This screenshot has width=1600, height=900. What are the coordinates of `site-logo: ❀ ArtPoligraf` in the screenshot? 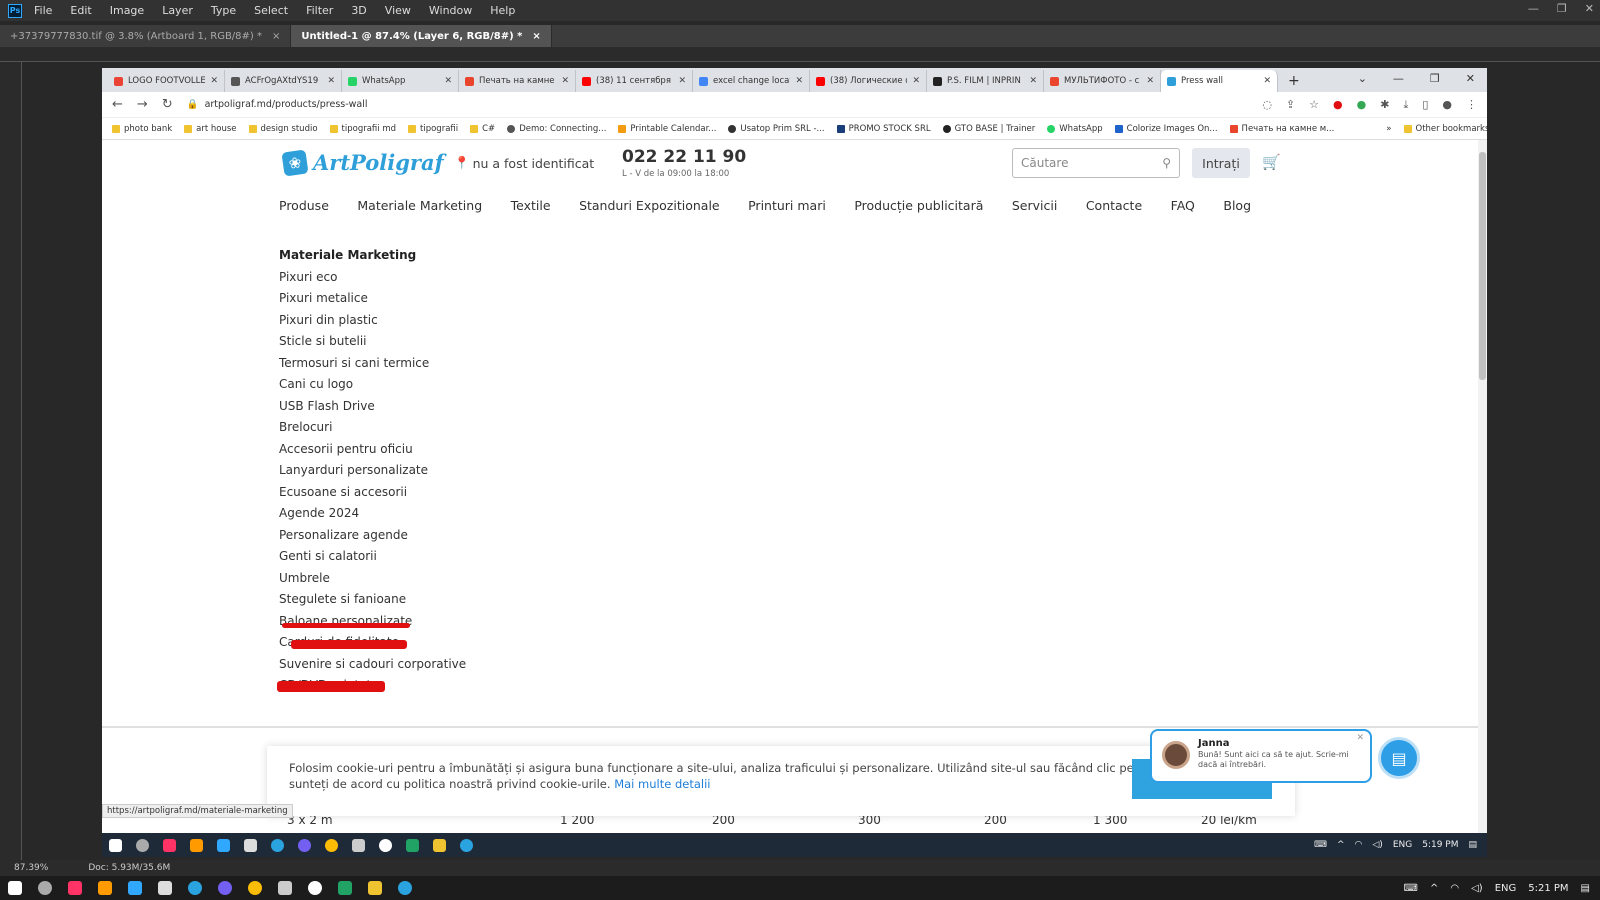 It's located at (362, 162).